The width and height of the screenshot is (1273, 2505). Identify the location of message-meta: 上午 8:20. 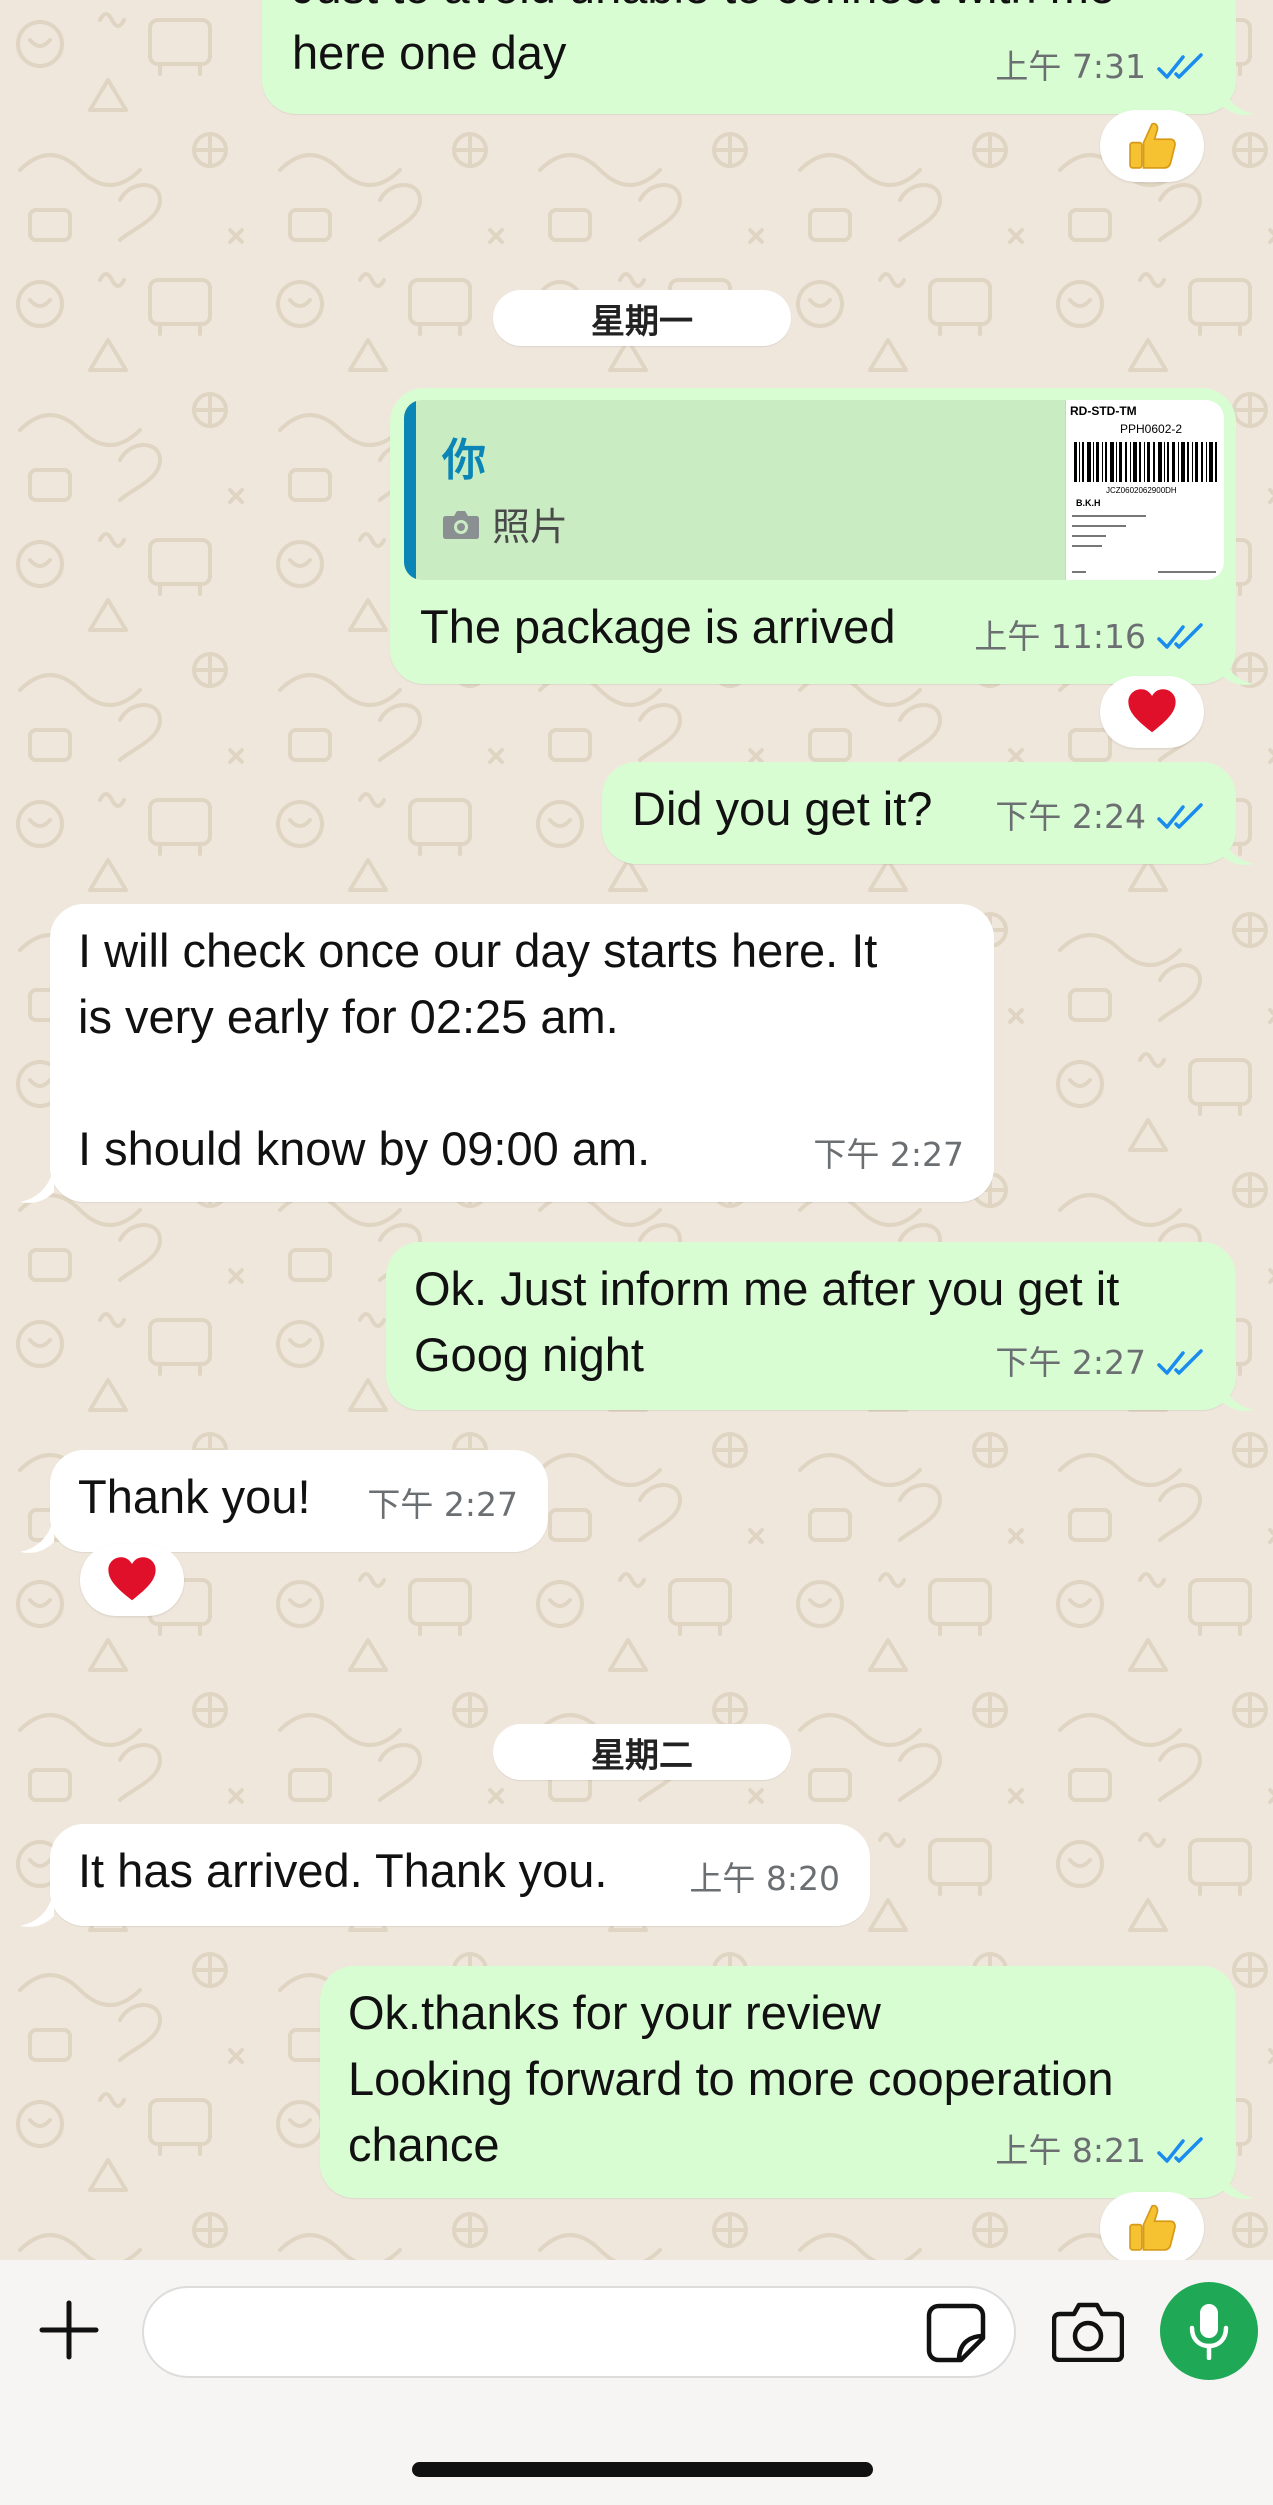
(764, 1879).